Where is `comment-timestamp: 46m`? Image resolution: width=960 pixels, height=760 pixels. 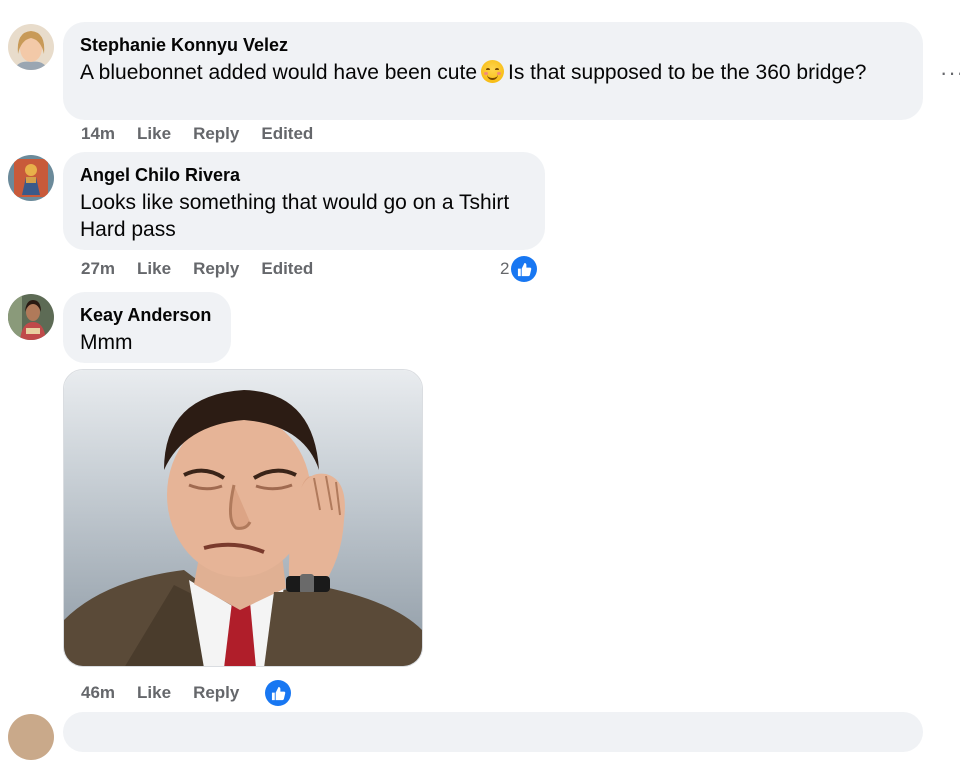 comment-timestamp: 46m is located at coordinates (98, 693).